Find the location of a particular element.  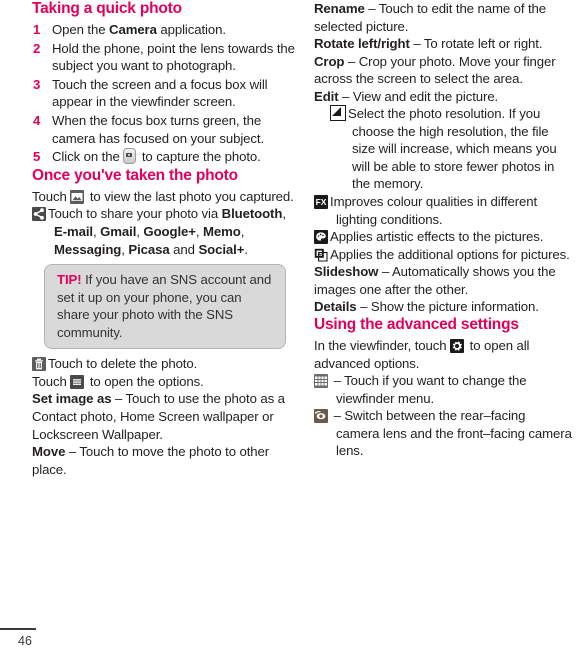

list-item: 1 Open the Camera application. is located at coordinates (165, 30).